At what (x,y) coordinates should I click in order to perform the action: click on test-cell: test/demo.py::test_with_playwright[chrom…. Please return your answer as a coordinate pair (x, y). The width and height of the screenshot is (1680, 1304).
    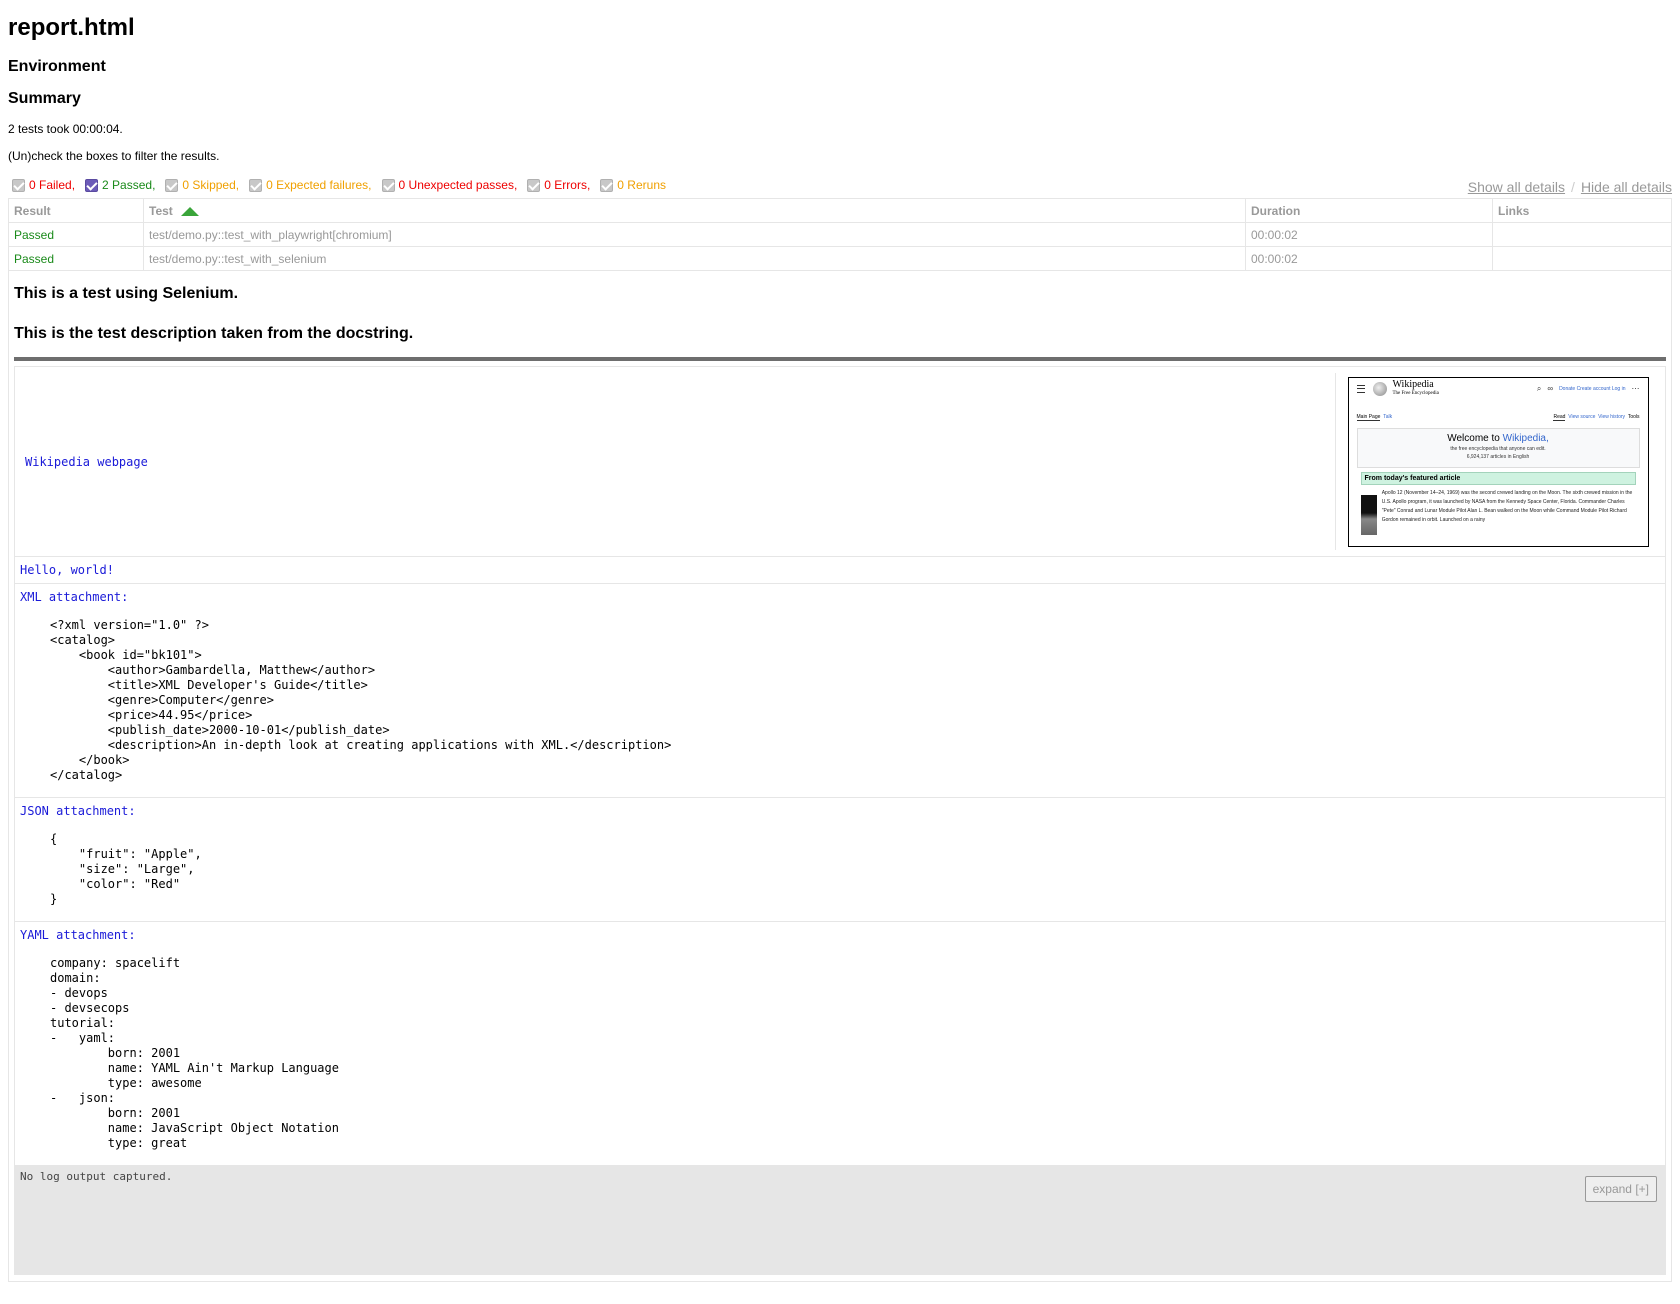
    Looking at the image, I should click on (694, 234).